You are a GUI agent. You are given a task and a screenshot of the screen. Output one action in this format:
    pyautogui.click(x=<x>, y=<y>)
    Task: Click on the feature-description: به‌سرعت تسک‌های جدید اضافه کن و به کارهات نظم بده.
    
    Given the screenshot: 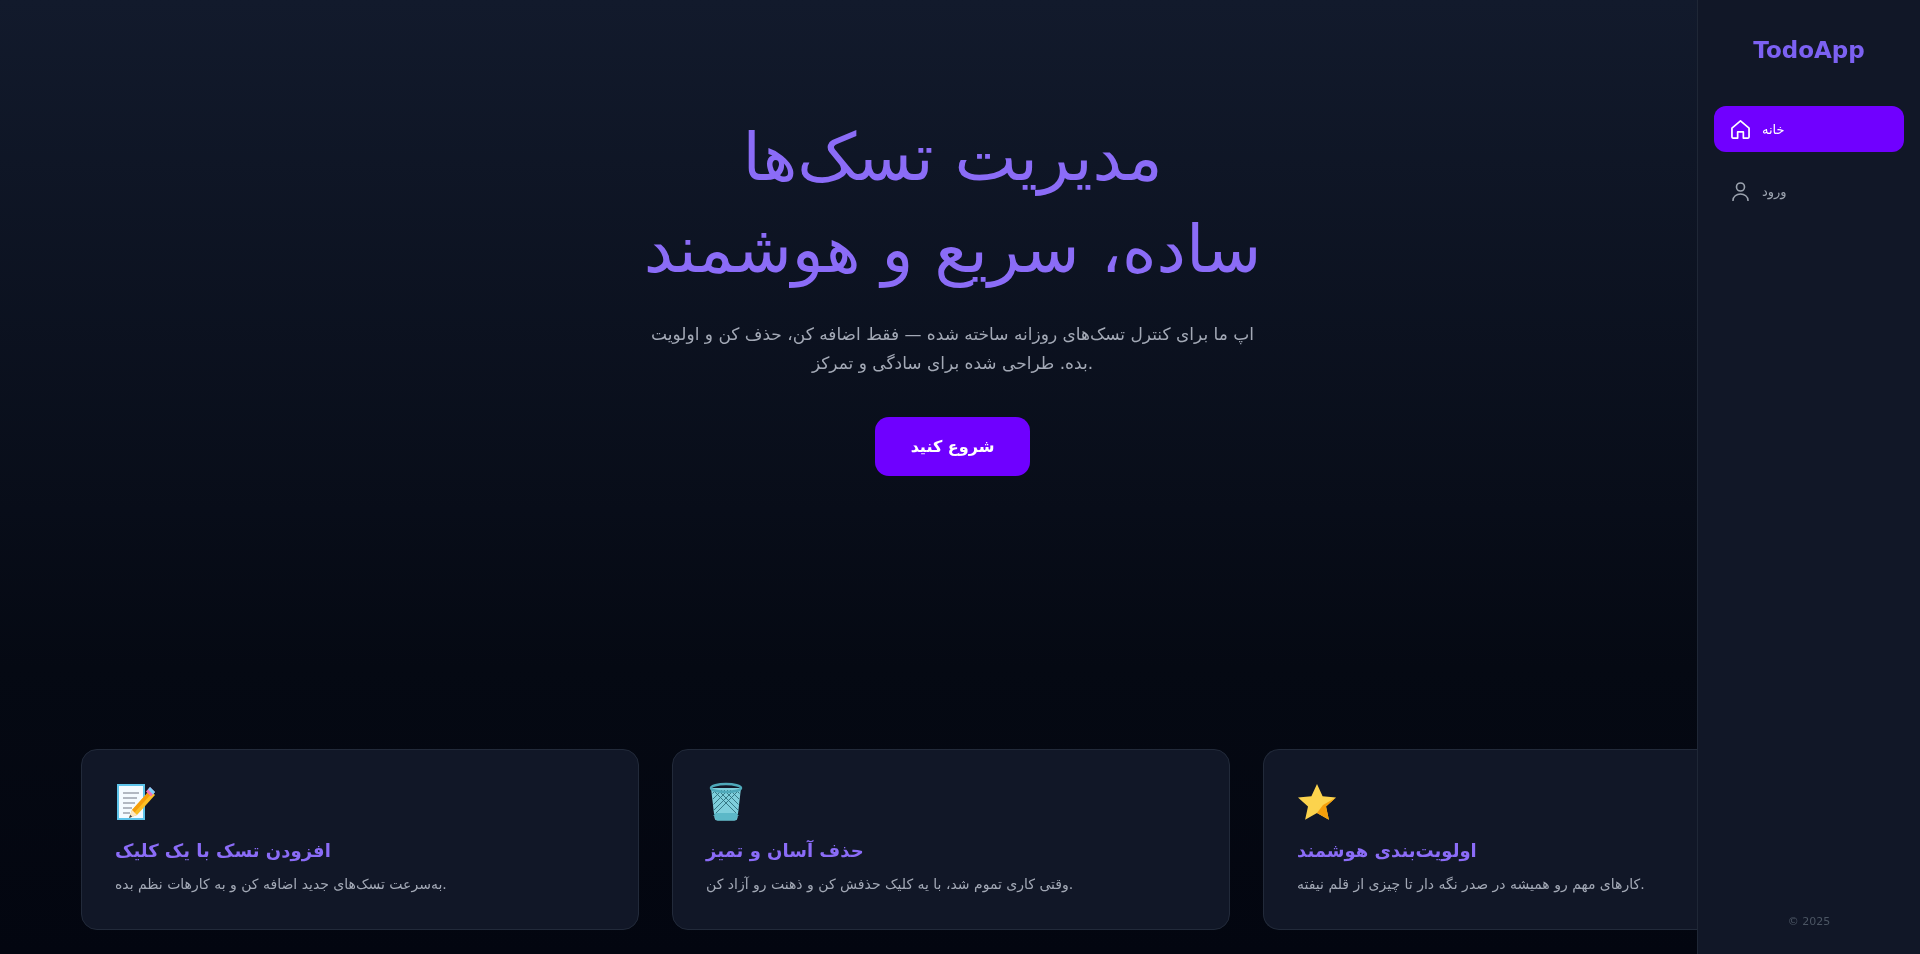 What is the action you would take?
    pyautogui.click(x=281, y=885)
    